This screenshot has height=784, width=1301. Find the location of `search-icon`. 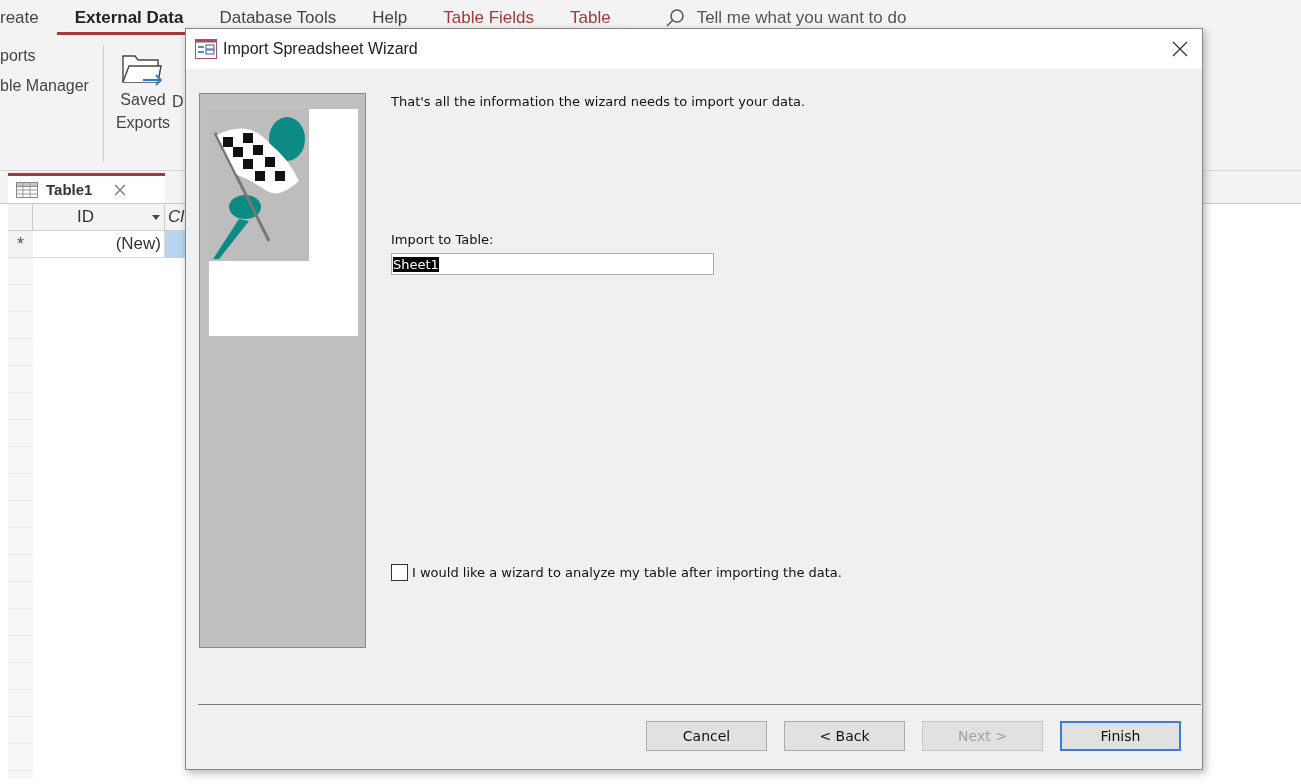

search-icon is located at coordinates (674, 17).